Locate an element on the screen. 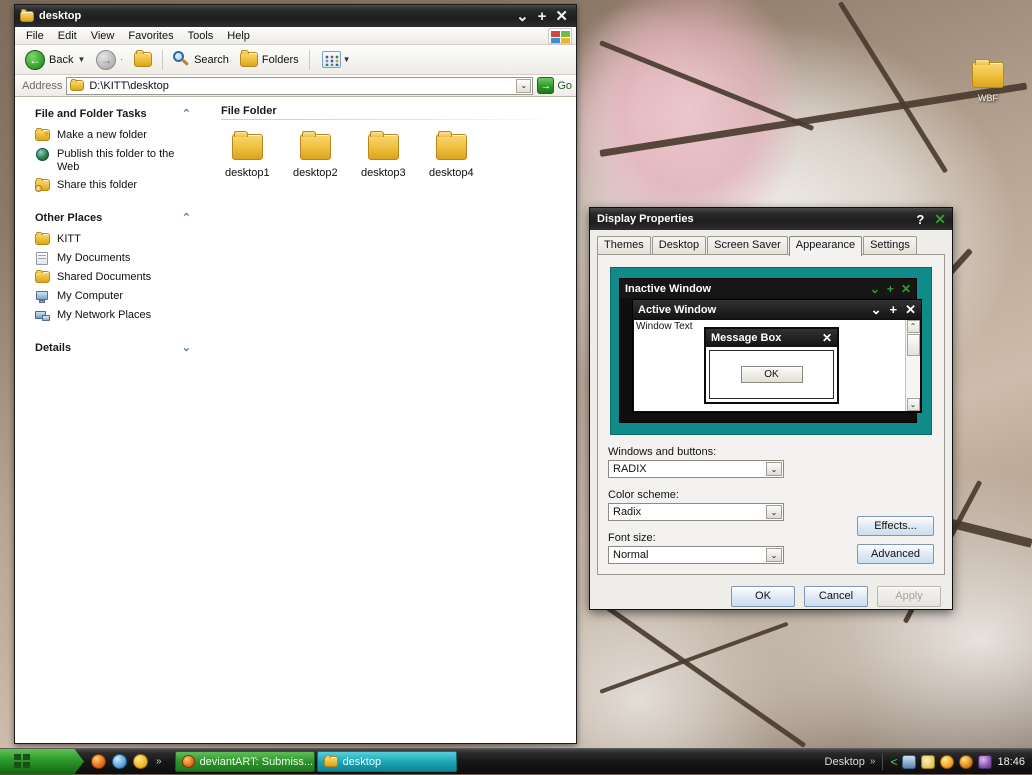 Image resolution: width=1032 pixels, height=775 pixels. search-label: Search is located at coordinates (211, 59).